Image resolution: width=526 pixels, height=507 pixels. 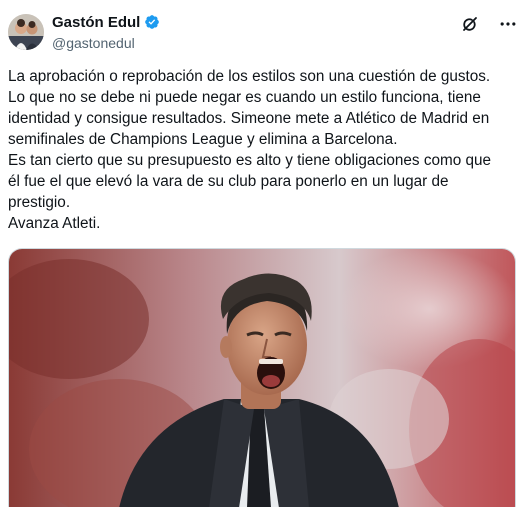 What do you see at coordinates (54, 223) in the screenshot?
I see `tweet-text-line: Avanza Atleti.` at bounding box center [54, 223].